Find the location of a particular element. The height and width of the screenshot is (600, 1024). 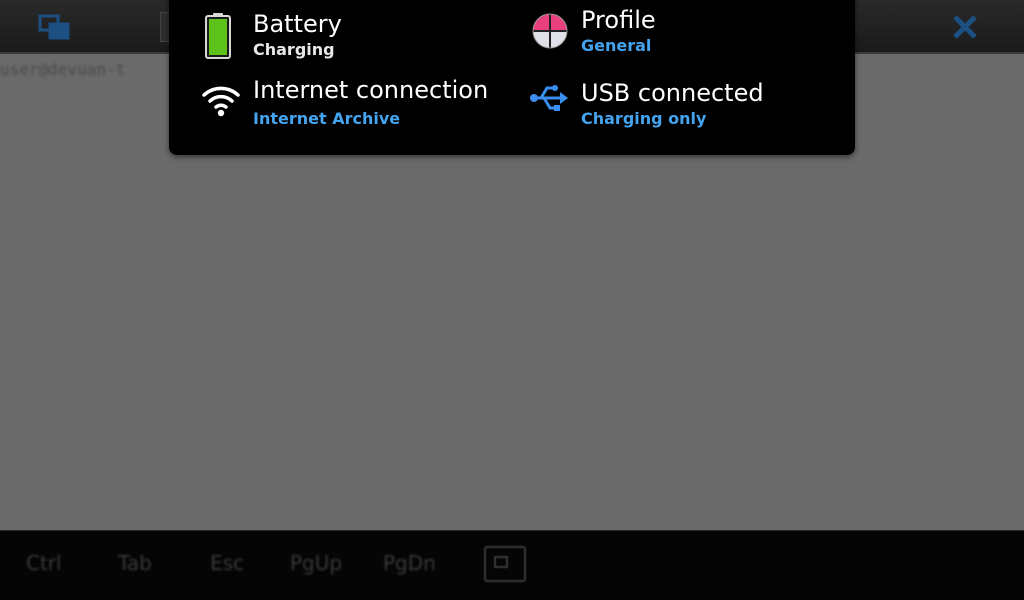

key-tab: Tab is located at coordinates (135, 563).